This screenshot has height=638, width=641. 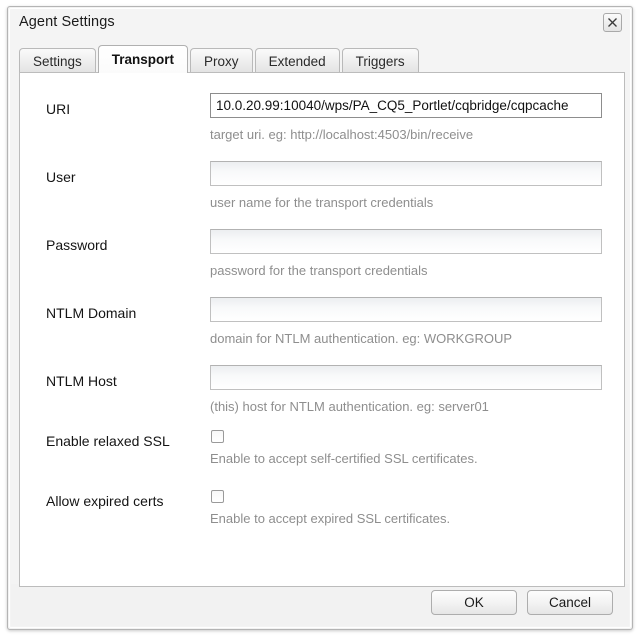 I want to click on label-enable-relaxed-ssl: Enable relaxed SSL, so click(x=108, y=441).